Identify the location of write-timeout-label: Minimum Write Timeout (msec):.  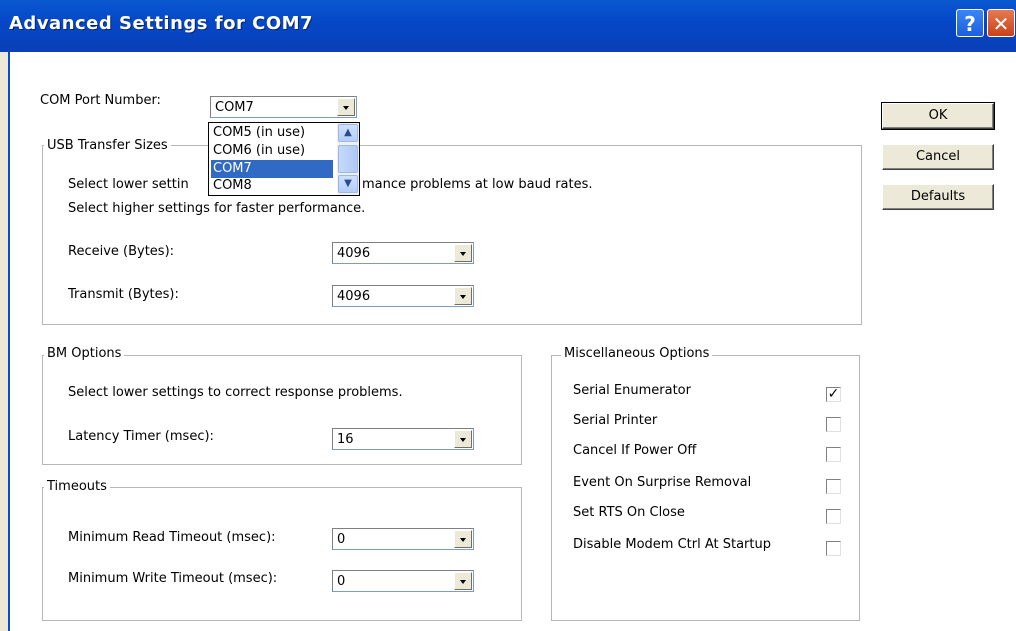
(173, 578).